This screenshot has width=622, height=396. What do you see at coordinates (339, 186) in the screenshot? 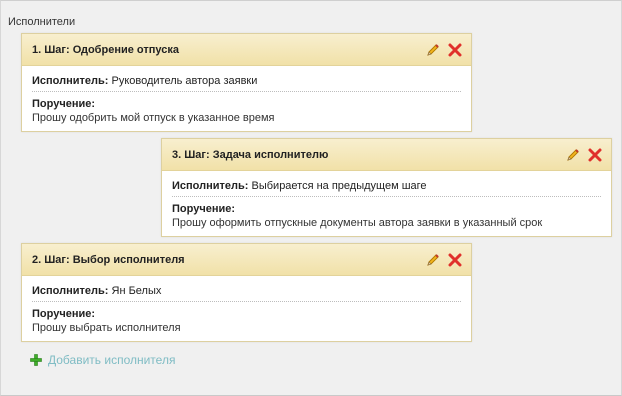
I see `executor-value: Выбирается на предыдущем шаге` at bounding box center [339, 186].